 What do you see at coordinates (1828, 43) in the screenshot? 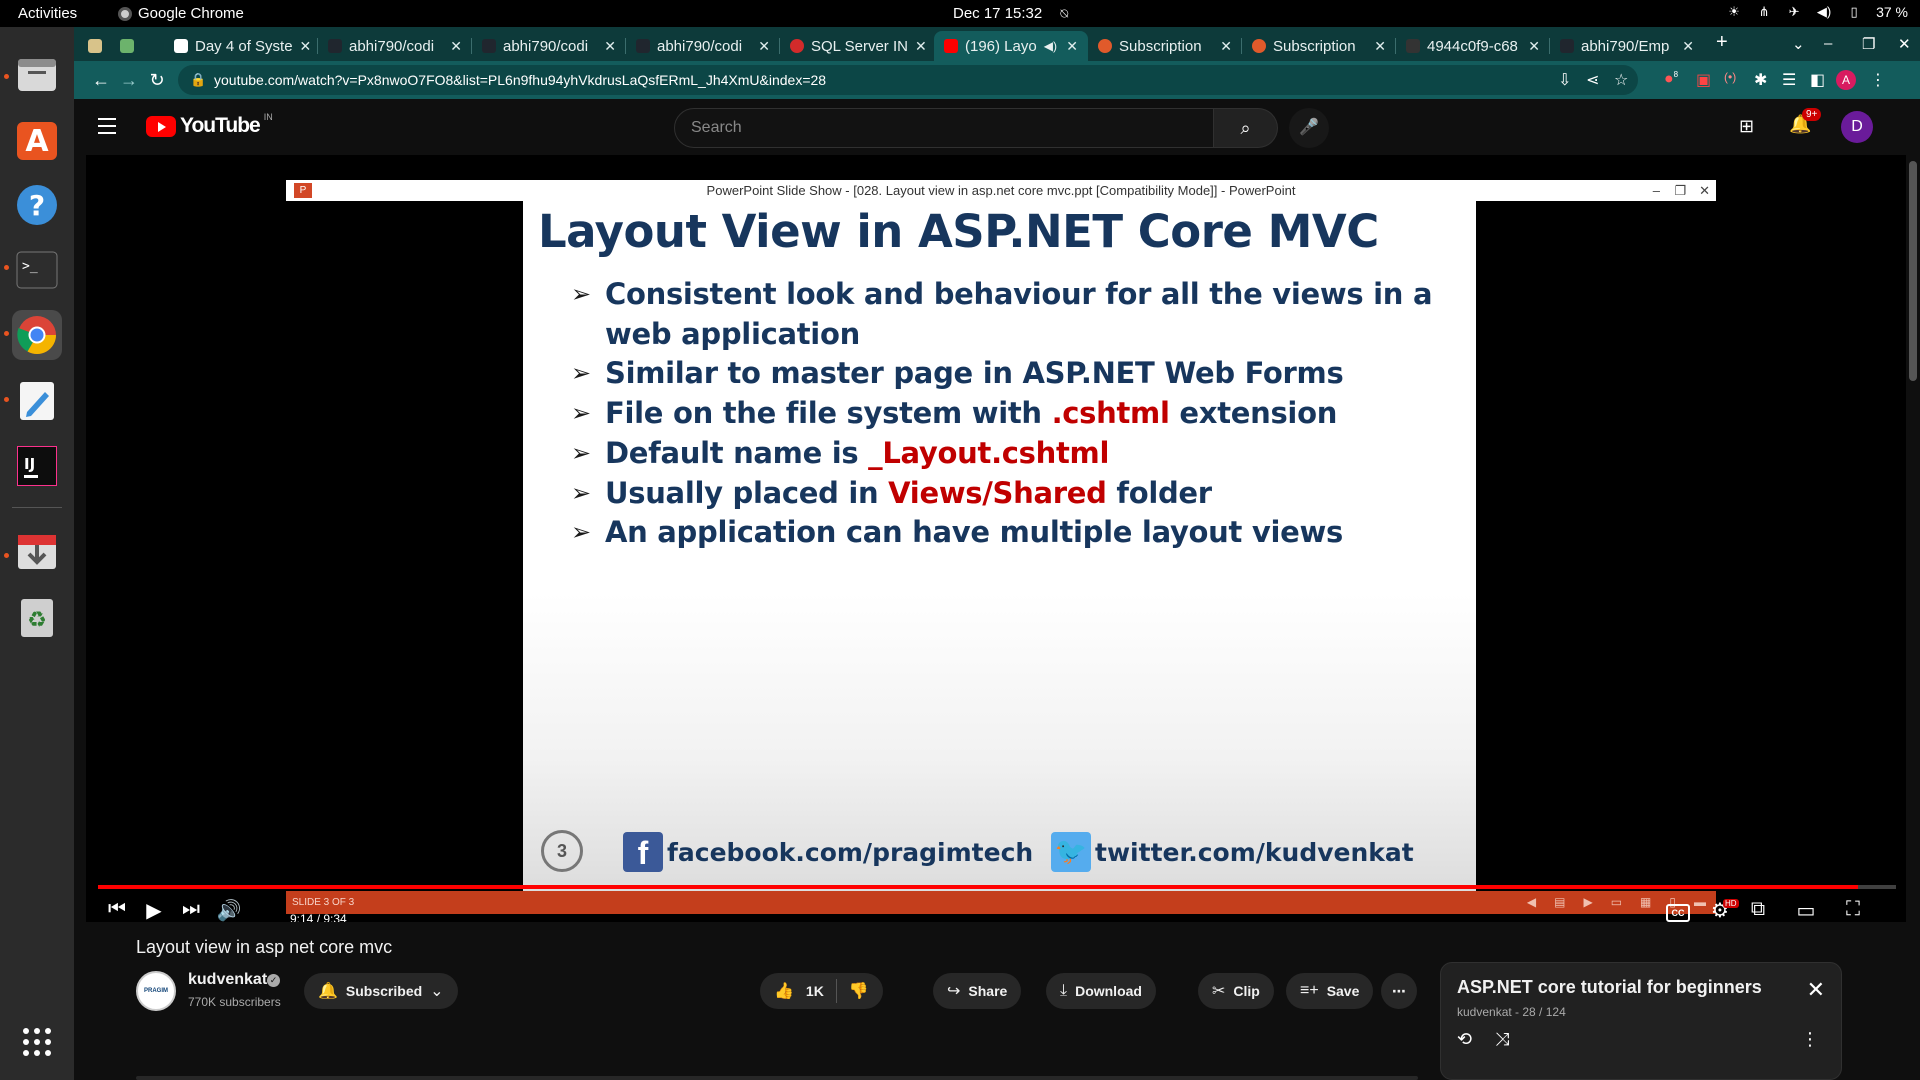
I see `minimize-button: –` at bounding box center [1828, 43].